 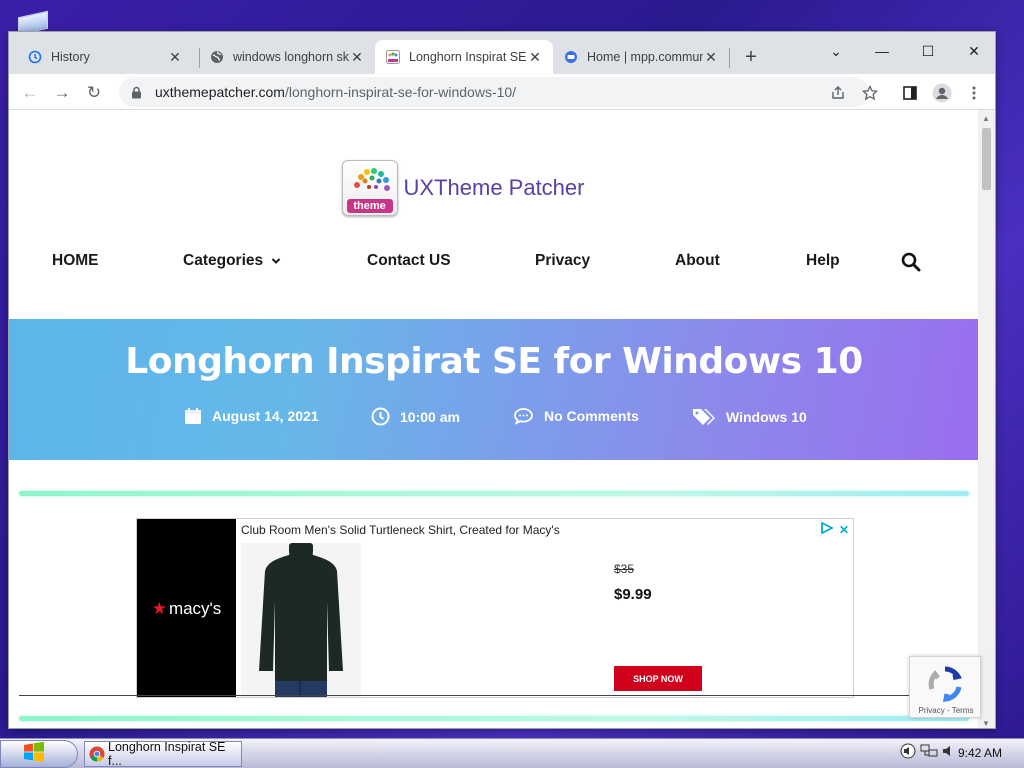 What do you see at coordinates (986, 723) in the screenshot?
I see `scroll-down-icon: ▼` at bounding box center [986, 723].